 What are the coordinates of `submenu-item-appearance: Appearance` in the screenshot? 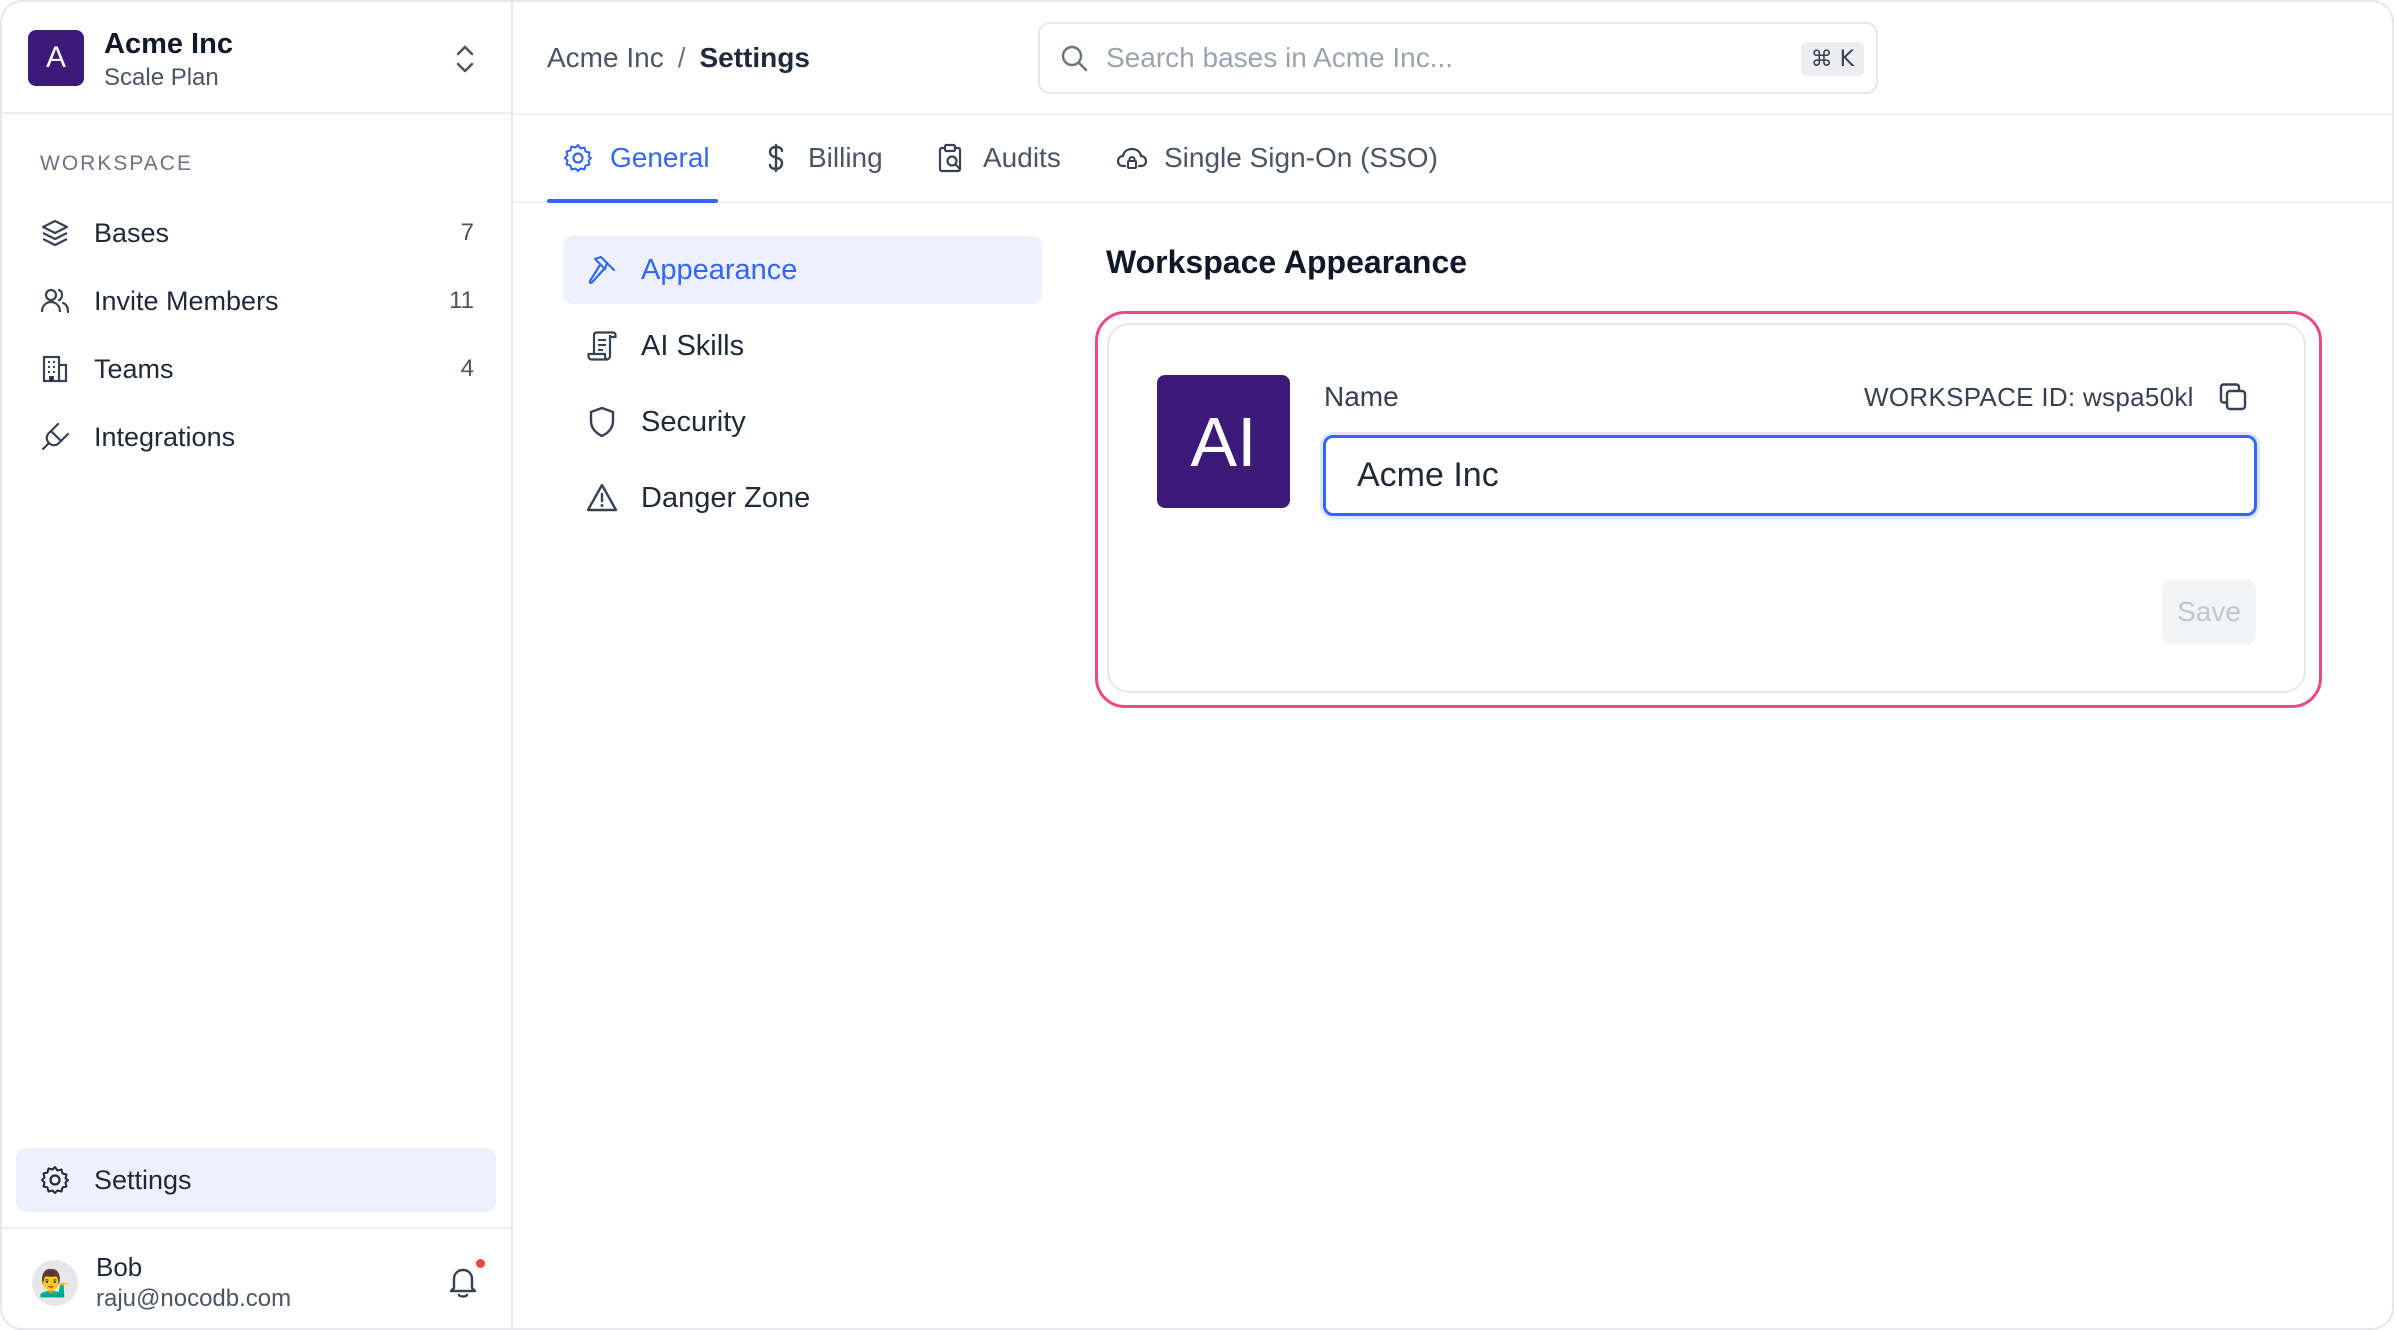 It's located at (802, 270).